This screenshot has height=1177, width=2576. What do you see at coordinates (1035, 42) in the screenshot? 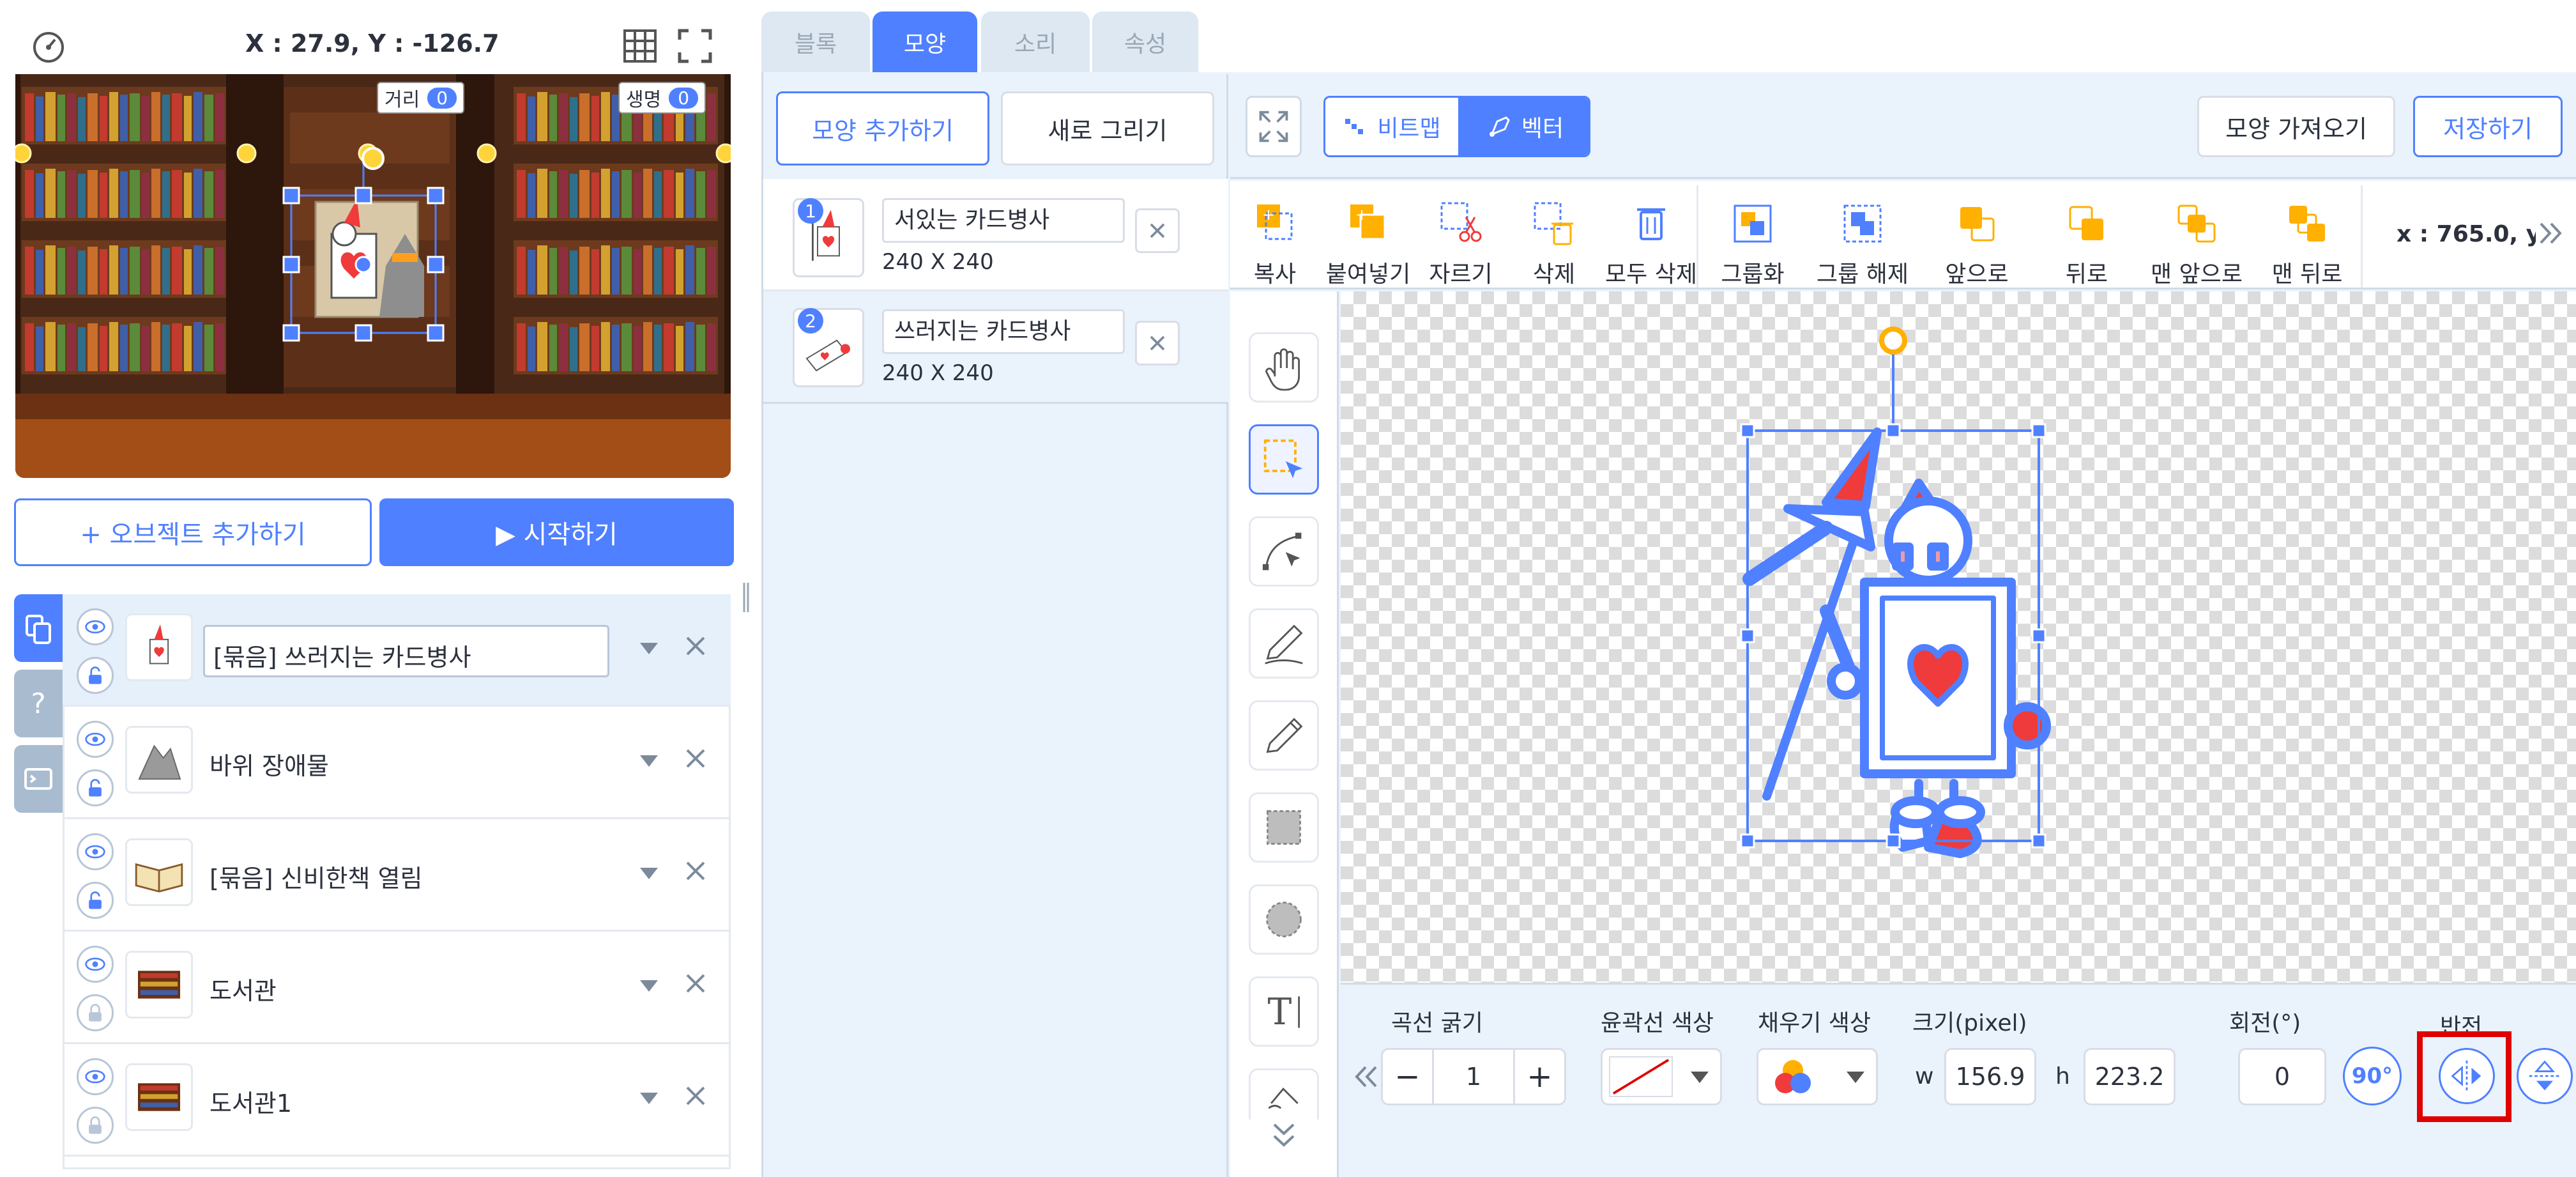
I see `tab-sounds: 소리` at bounding box center [1035, 42].